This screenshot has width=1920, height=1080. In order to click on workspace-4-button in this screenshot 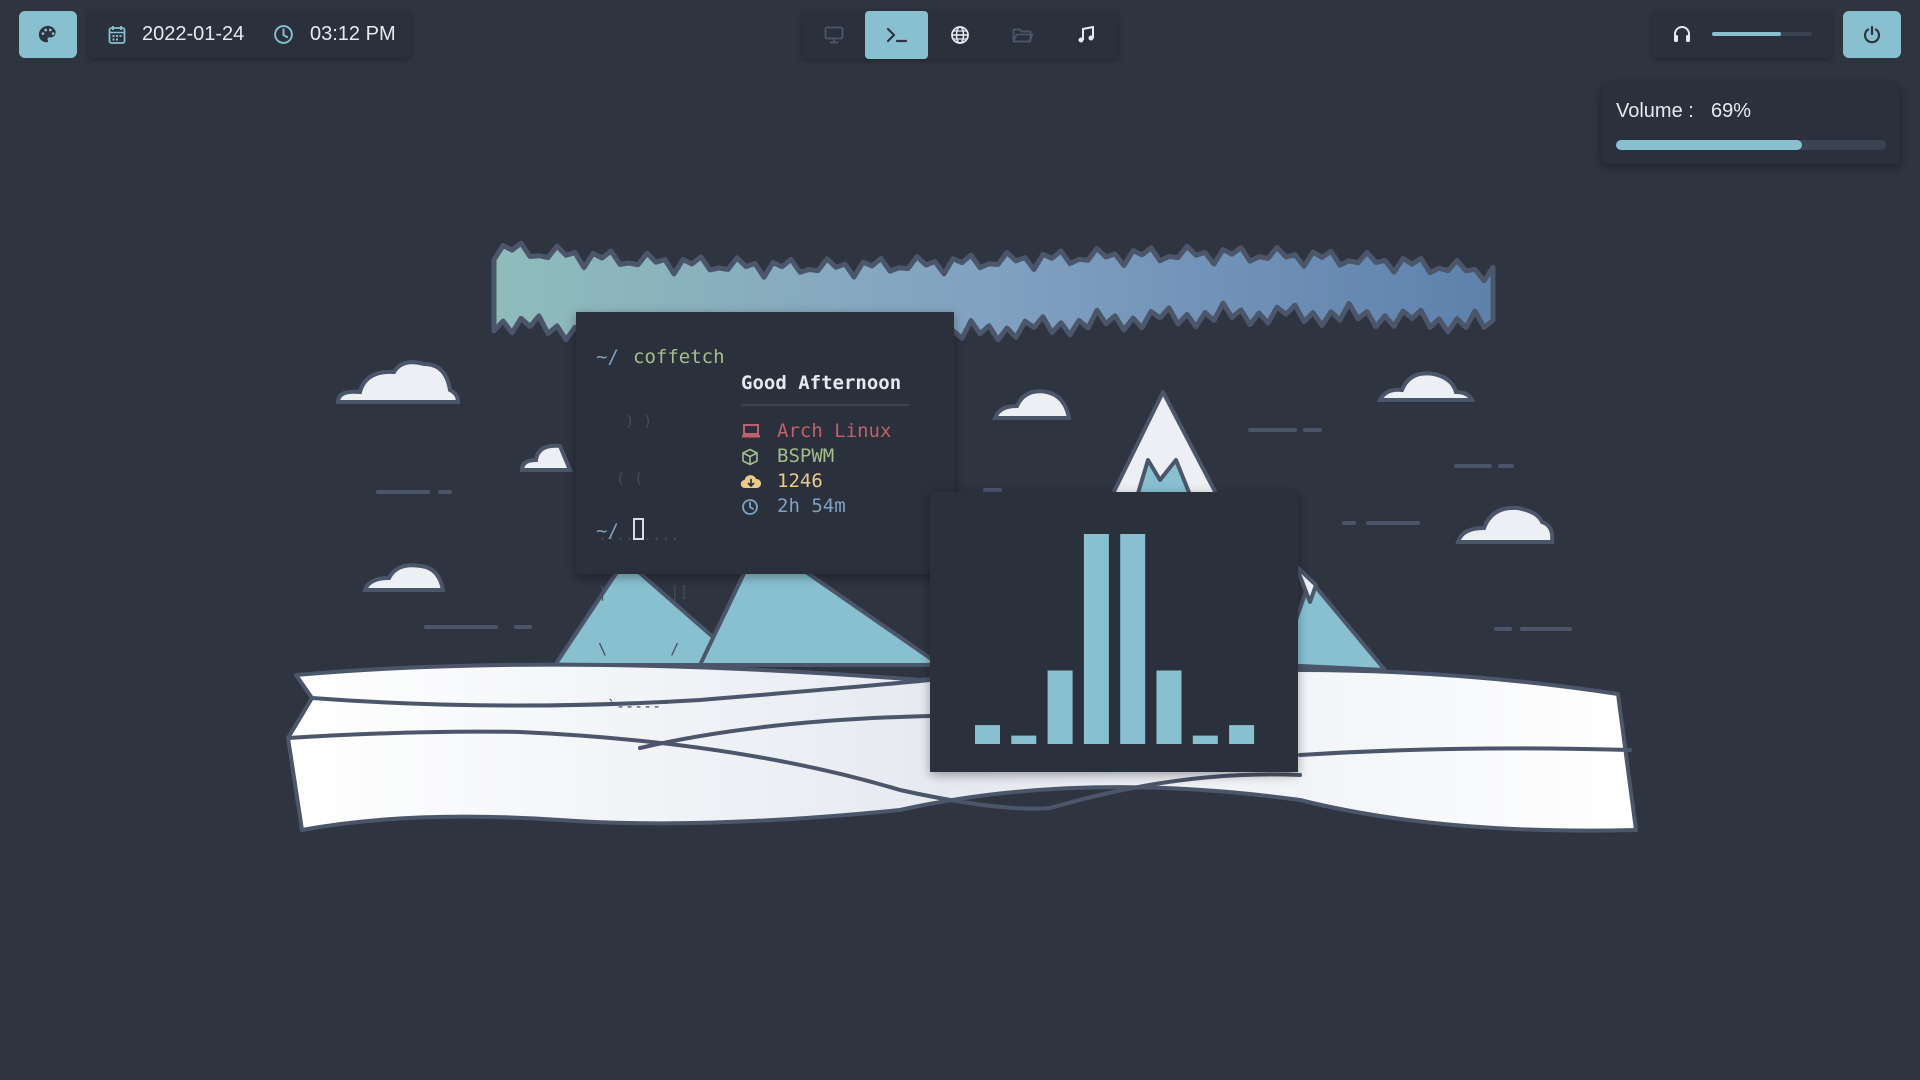, I will do `click(1022, 35)`.